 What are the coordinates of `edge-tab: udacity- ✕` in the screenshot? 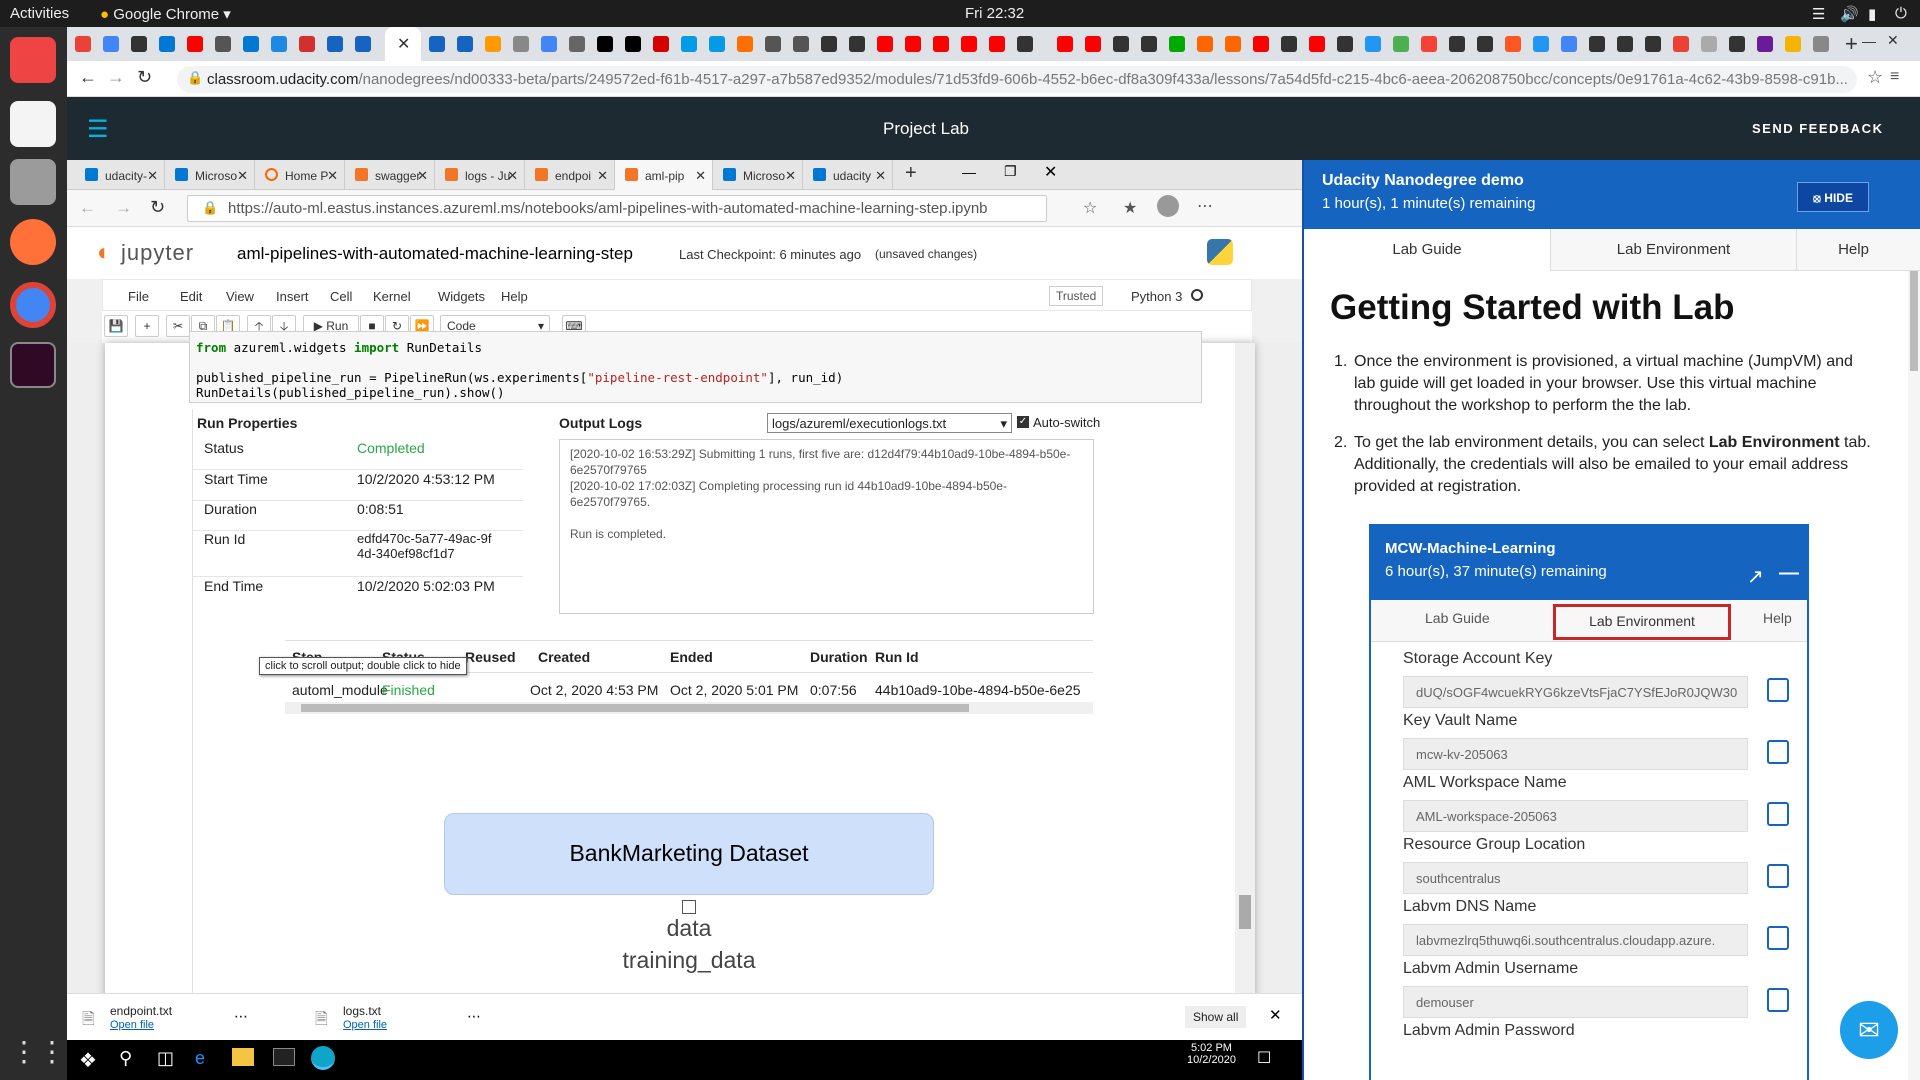 It's located at (120, 175).